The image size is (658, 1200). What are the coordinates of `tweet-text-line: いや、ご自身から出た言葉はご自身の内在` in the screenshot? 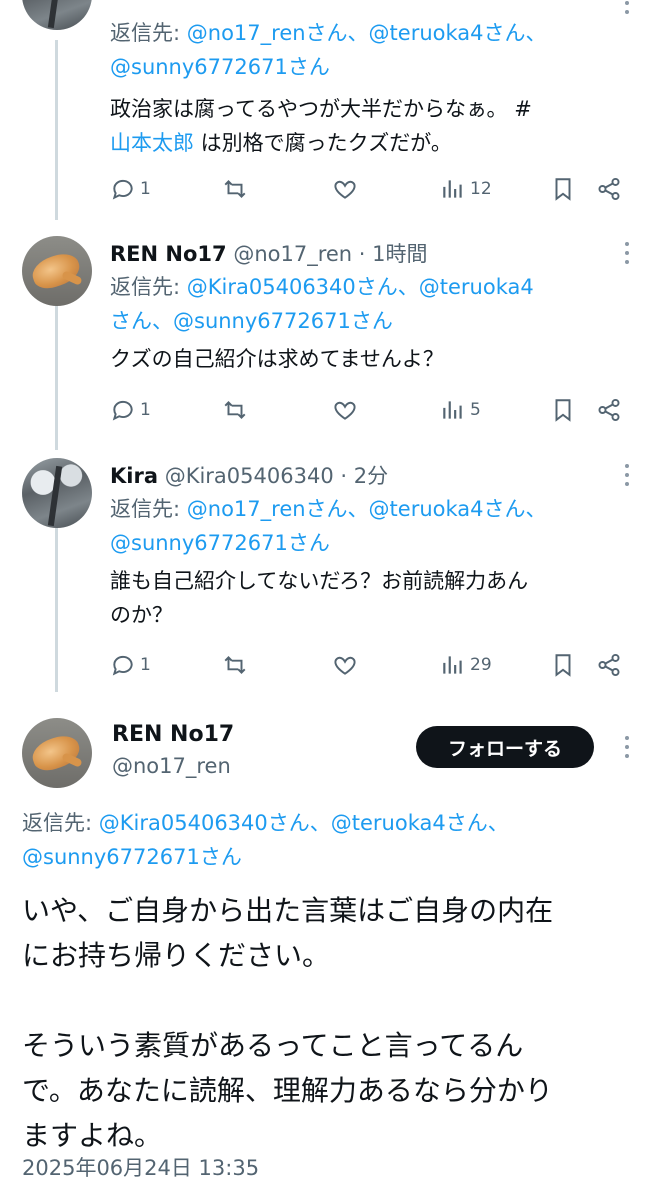 It's located at (288, 910).